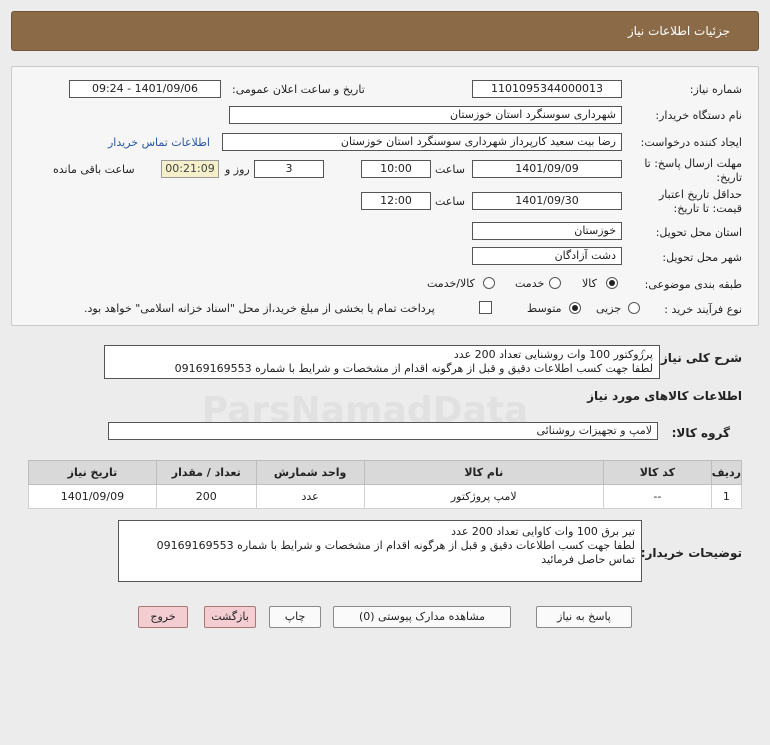 This screenshot has width=770, height=745. What do you see at coordinates (310, 496) in the screenshot?
I see `cell-unit: عدد` at bounding box center [310, 496].